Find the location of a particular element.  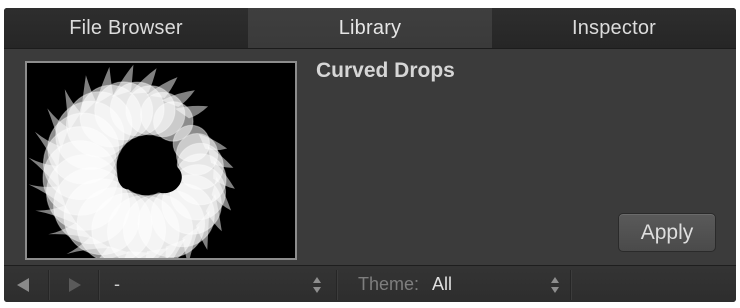

tab-inspector: Inspector is located at coordinates (614, 28).